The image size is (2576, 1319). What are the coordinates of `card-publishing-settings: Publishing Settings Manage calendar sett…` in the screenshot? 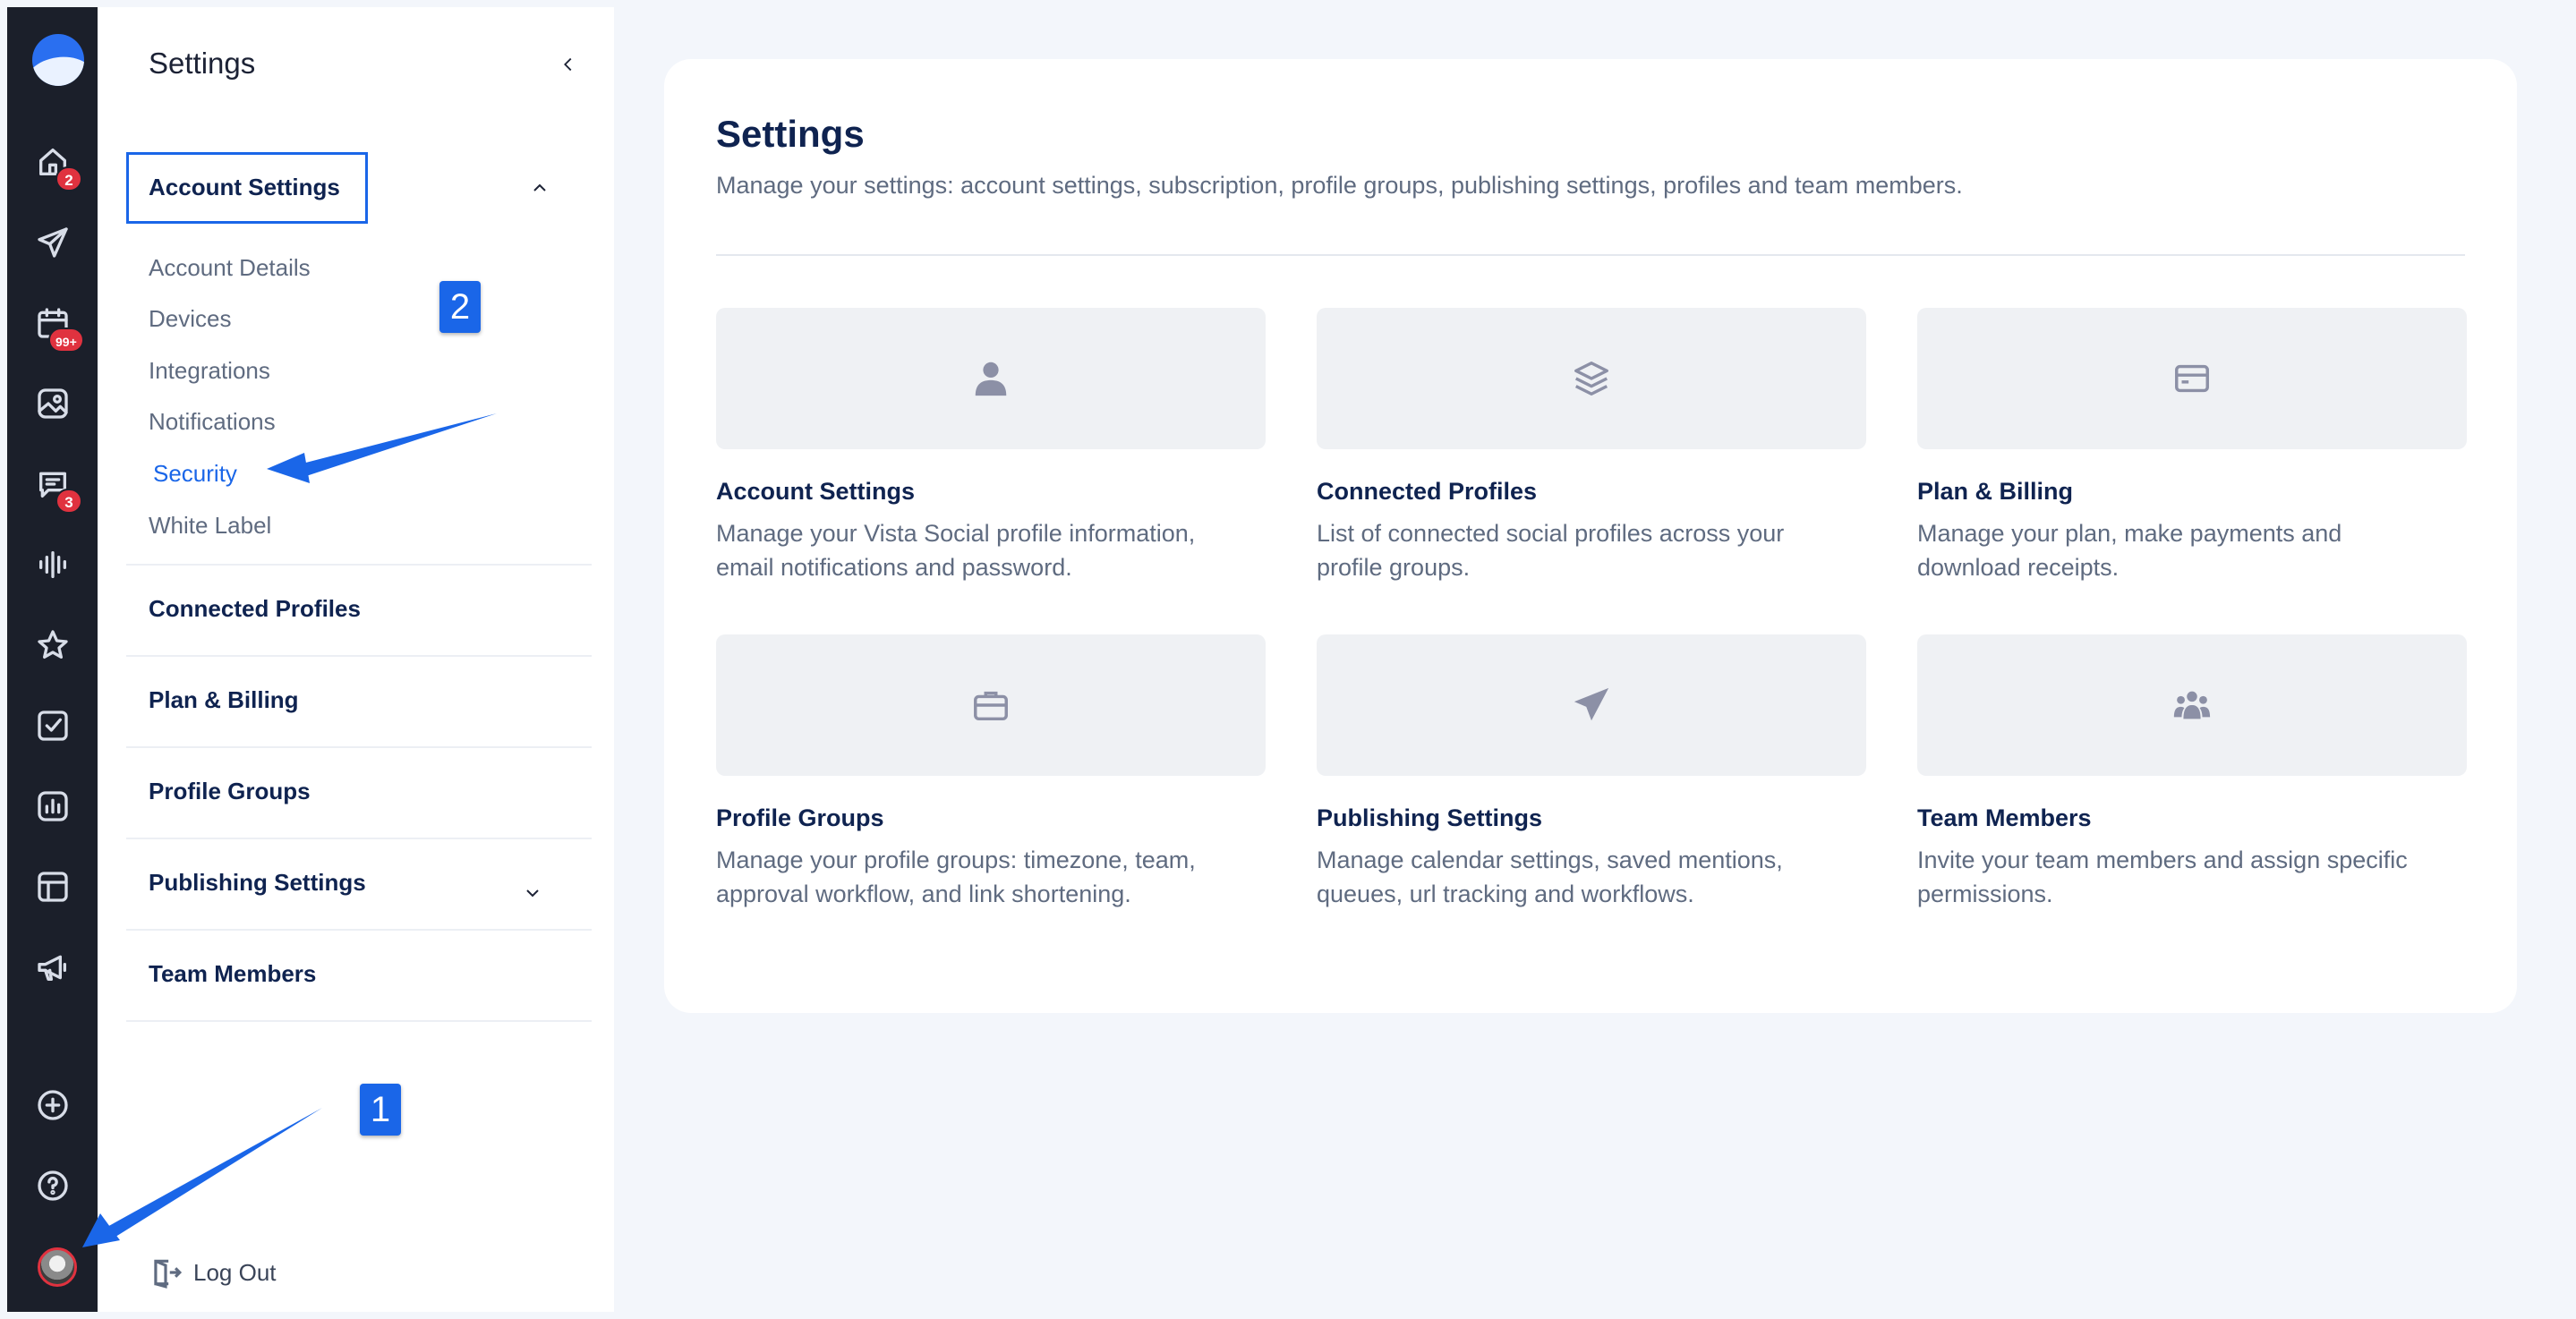 It's located at (1591, 772).